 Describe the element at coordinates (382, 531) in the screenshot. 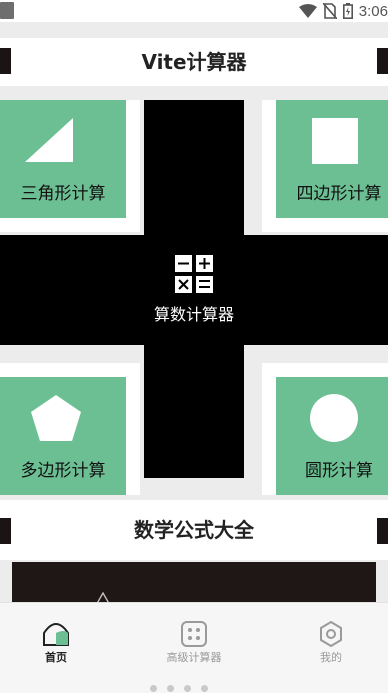

I see `section-right-accent` at that location.